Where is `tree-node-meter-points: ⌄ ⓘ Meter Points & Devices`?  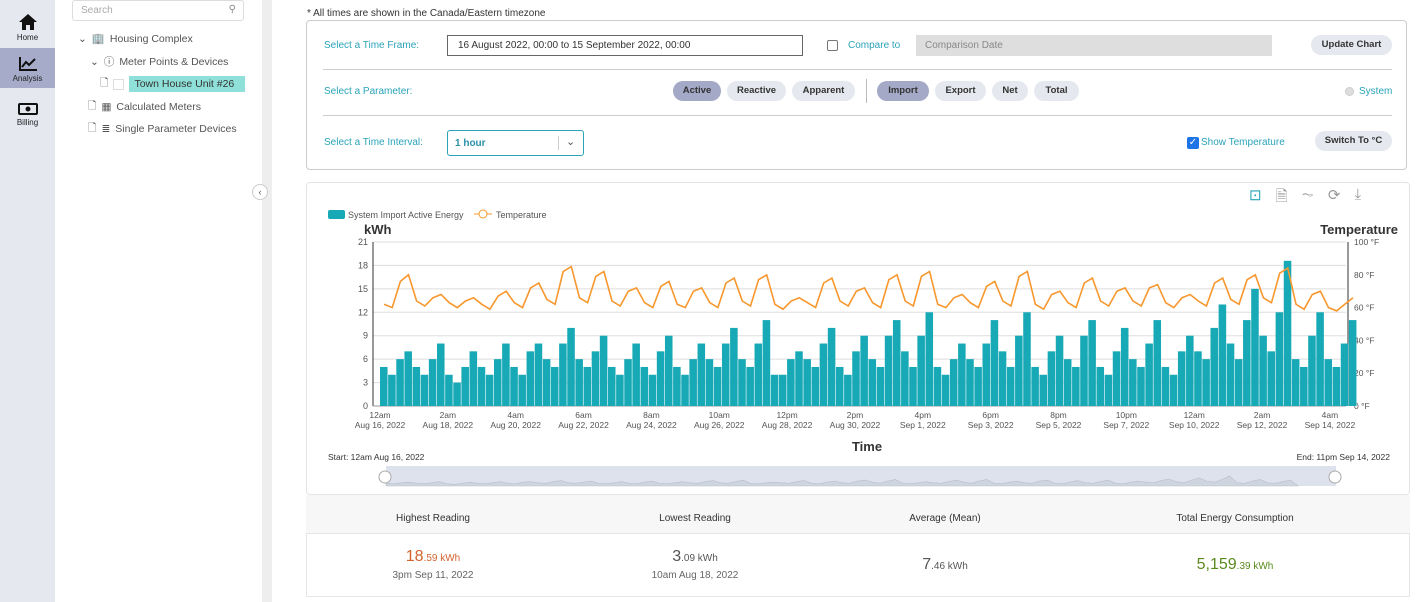 tree-node-meter-points: ⌄ ⓘ Meter Points & Devices is located at coordinates (159, 61).